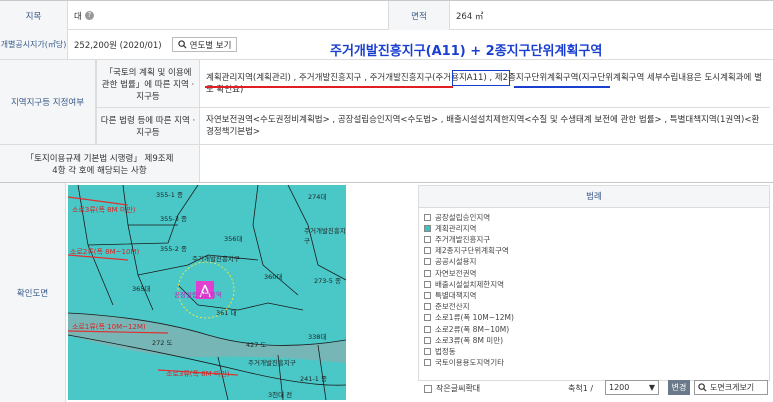 The width and height of the screenshot is (773, 402). What do you see at coordinates (141, 289) in the screenshot?
I see `parcel-label: 365대` at bounding box center [141, 289].